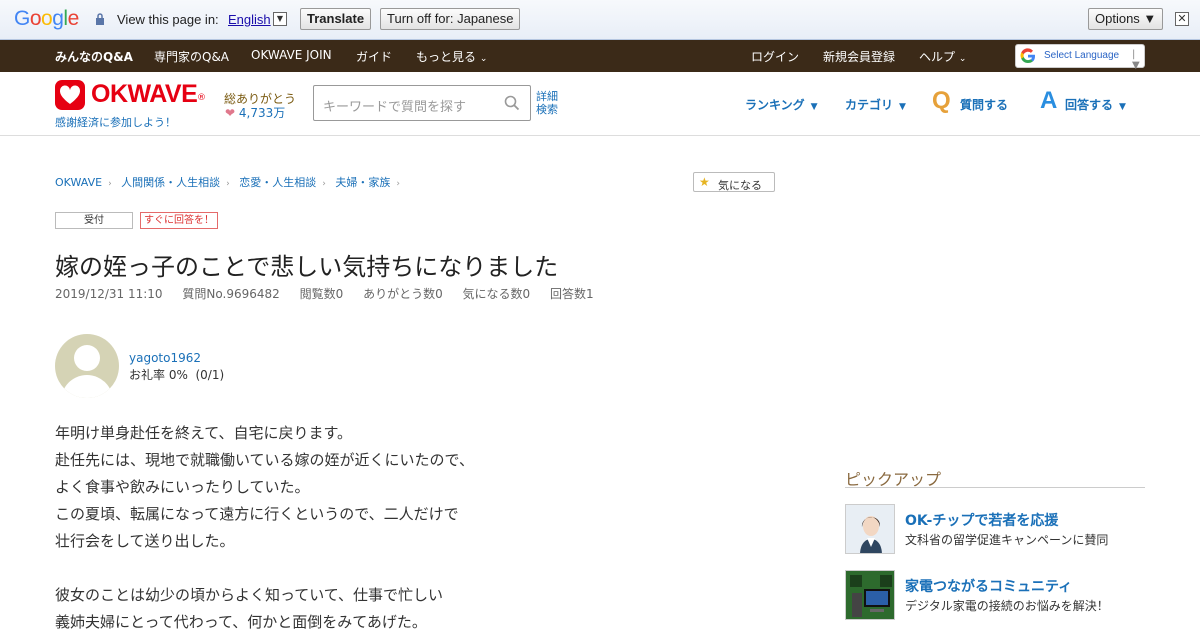  What do you see at coordinates (179, 220) in the screenshot?
I see `urgent-badge: すぐに回答を！` at bounding box center [179, 220].